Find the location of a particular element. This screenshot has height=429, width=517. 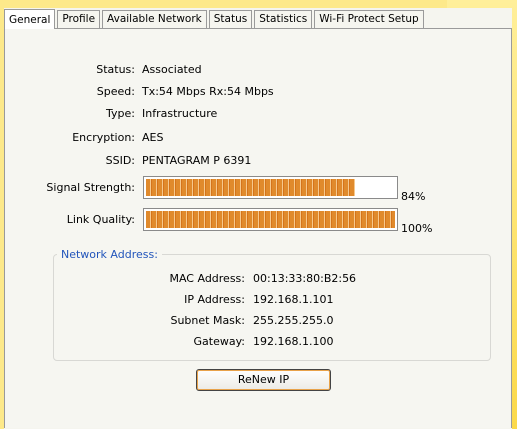

signal-strength-label: Signal Strength: is located at coordinates (90, 187).